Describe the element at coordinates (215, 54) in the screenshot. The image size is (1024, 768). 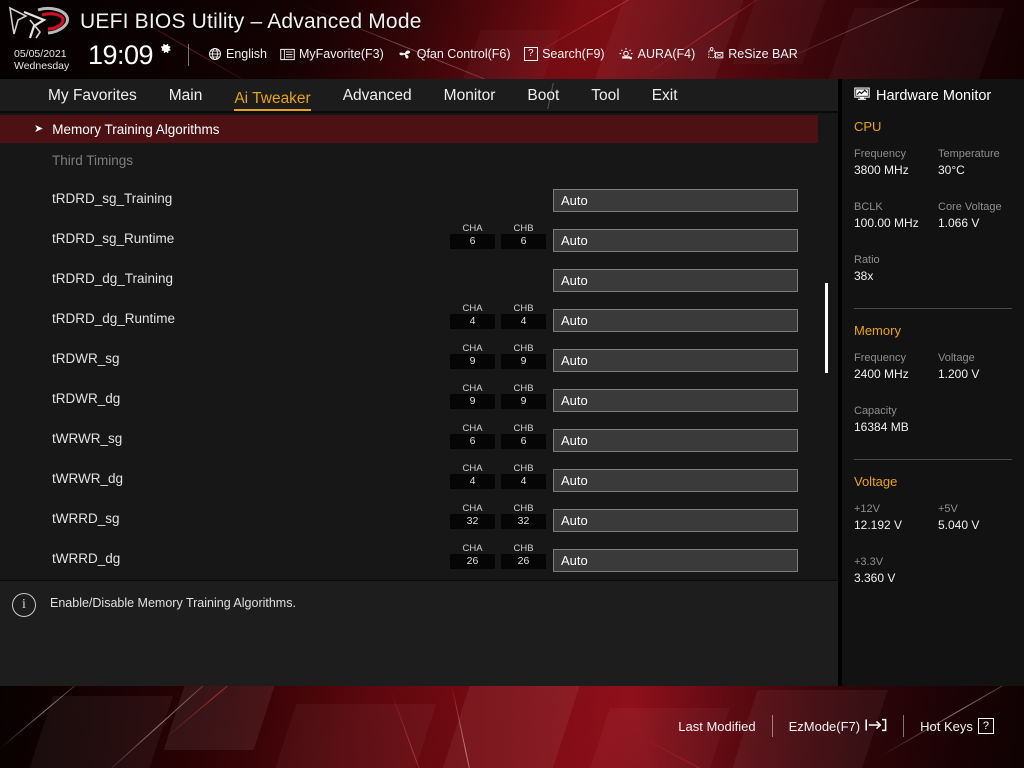
I see `globe-icon` at that location.